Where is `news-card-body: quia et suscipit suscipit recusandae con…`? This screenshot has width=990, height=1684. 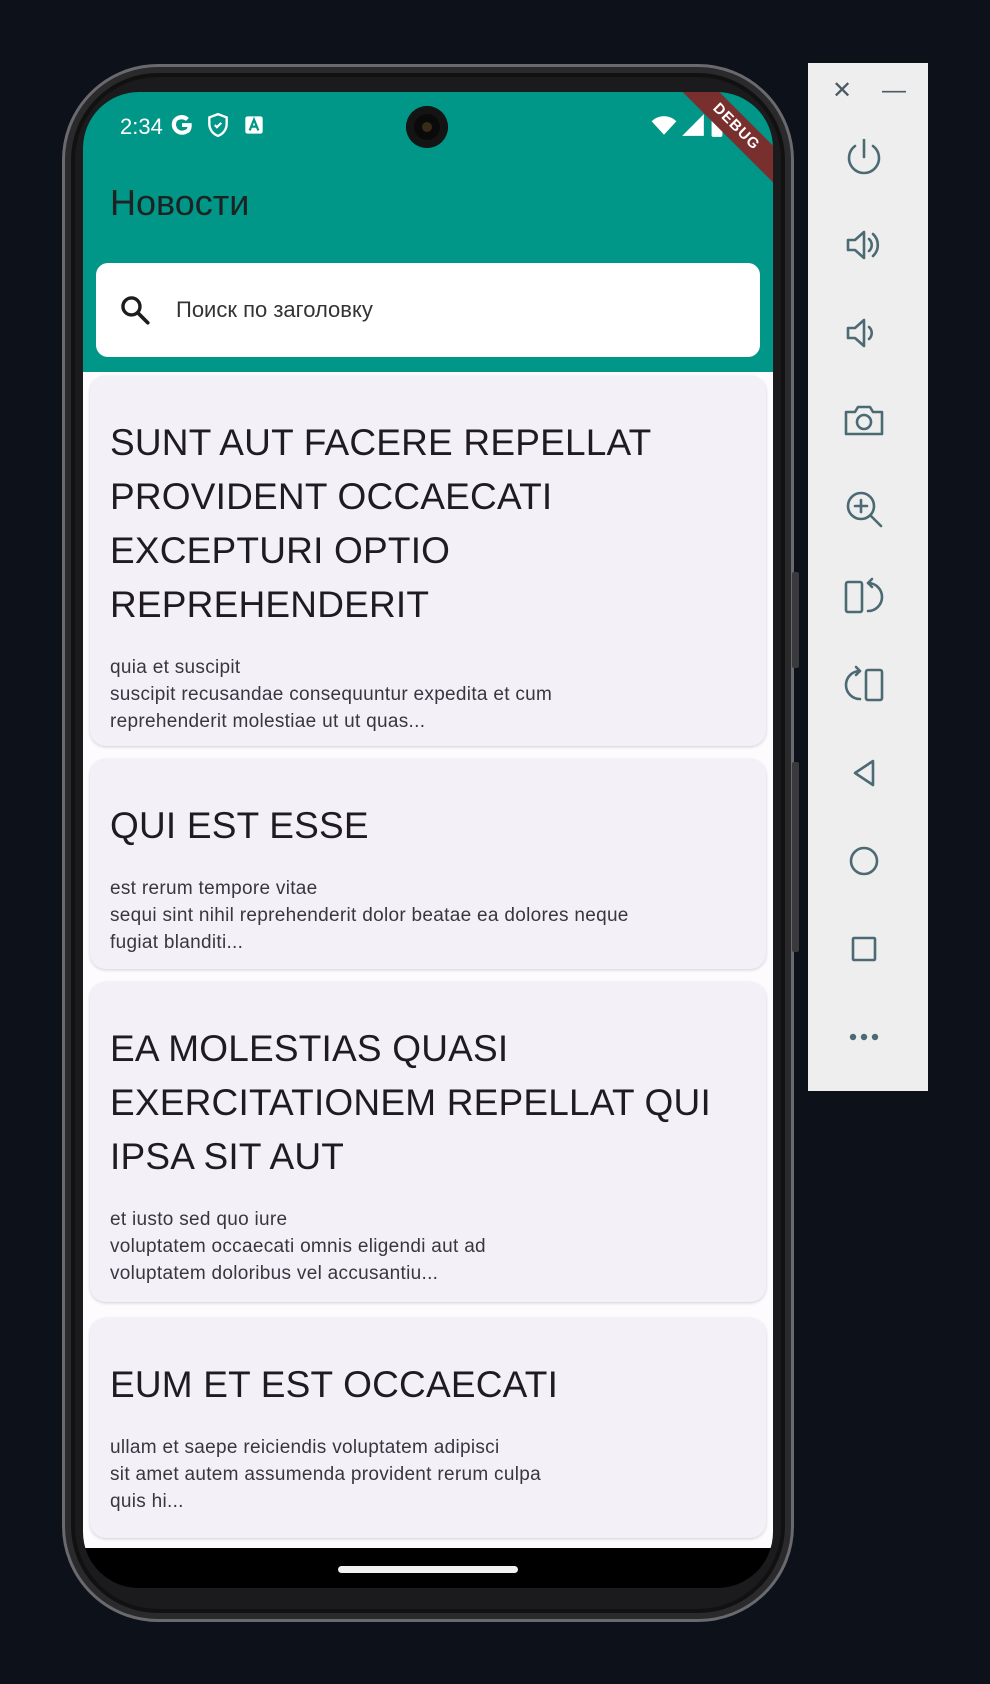
news-card-body: quia et suscipit suscipit recusandae con… is located at coordinates (331, 694).